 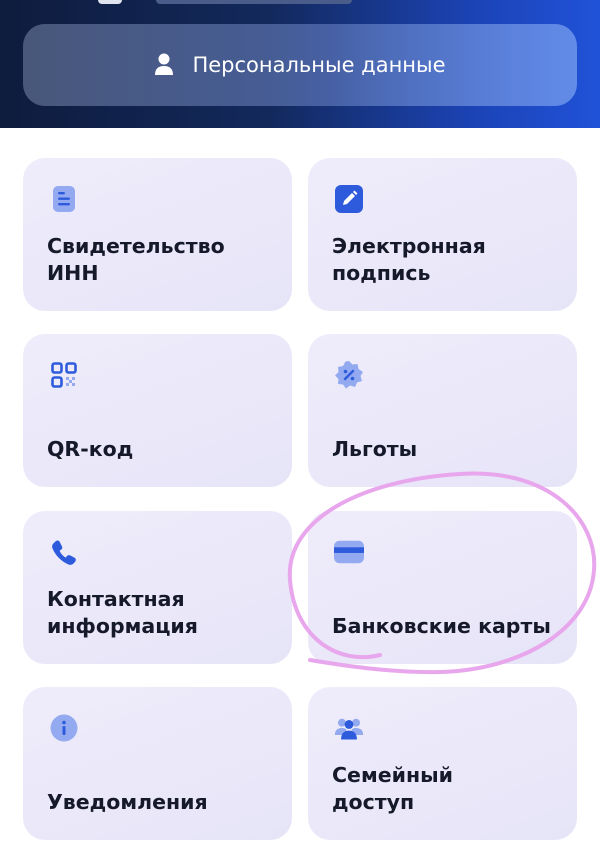 I want to click on card-label: Уведомления, so click(x=127, y=802).